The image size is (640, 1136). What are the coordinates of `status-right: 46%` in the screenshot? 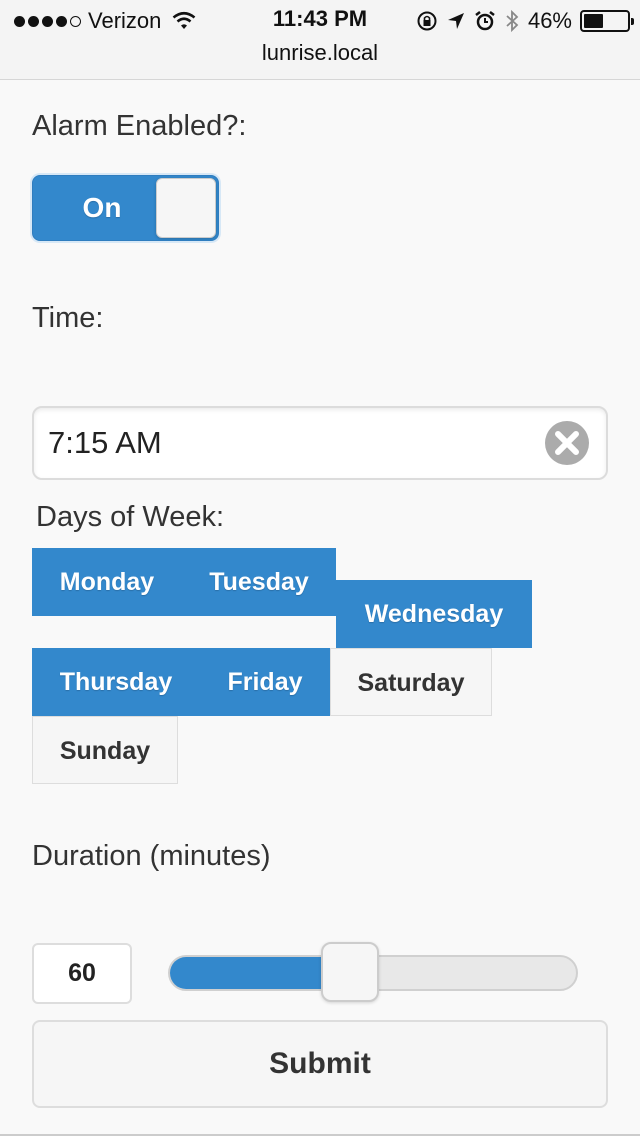 It's located at (525, 21).